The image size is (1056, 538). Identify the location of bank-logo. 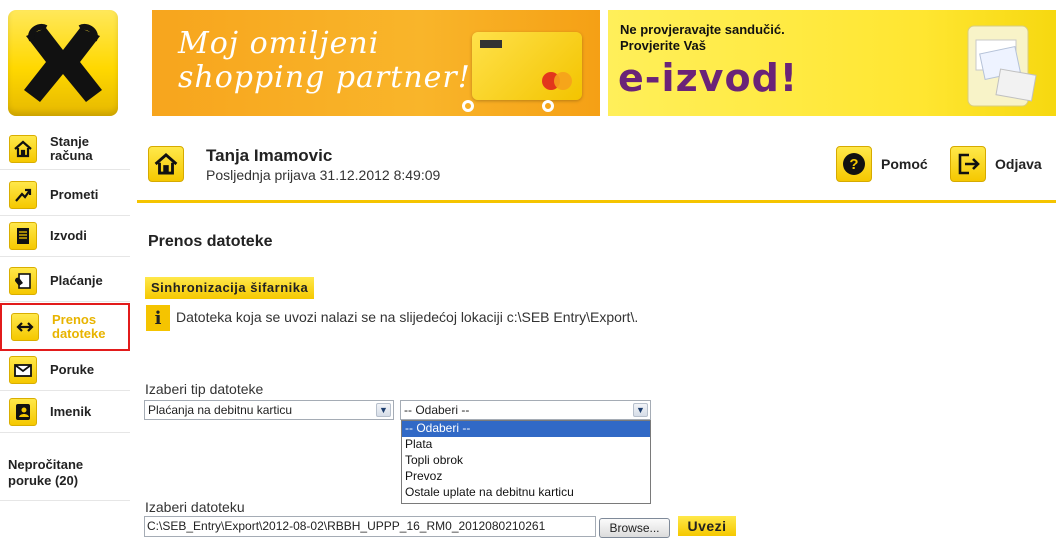
(63, 63).